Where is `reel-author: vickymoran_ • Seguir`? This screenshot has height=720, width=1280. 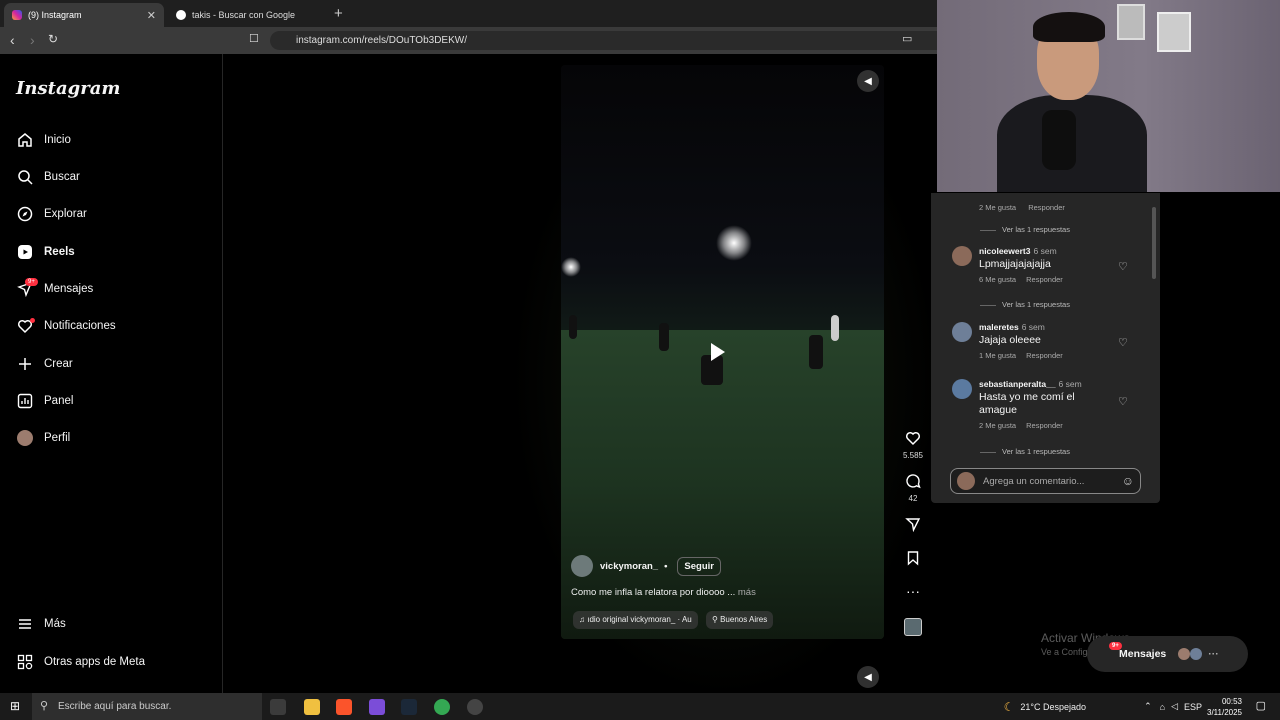
reel-author: vickymoran_ • Seguir is located at coordinates (646, 566).